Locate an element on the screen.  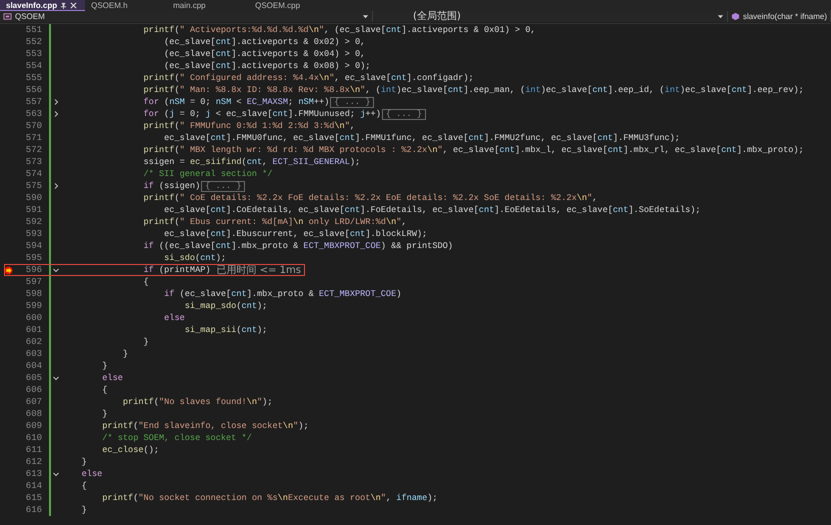
line-number: 571 is located at coordinates (33, 138).